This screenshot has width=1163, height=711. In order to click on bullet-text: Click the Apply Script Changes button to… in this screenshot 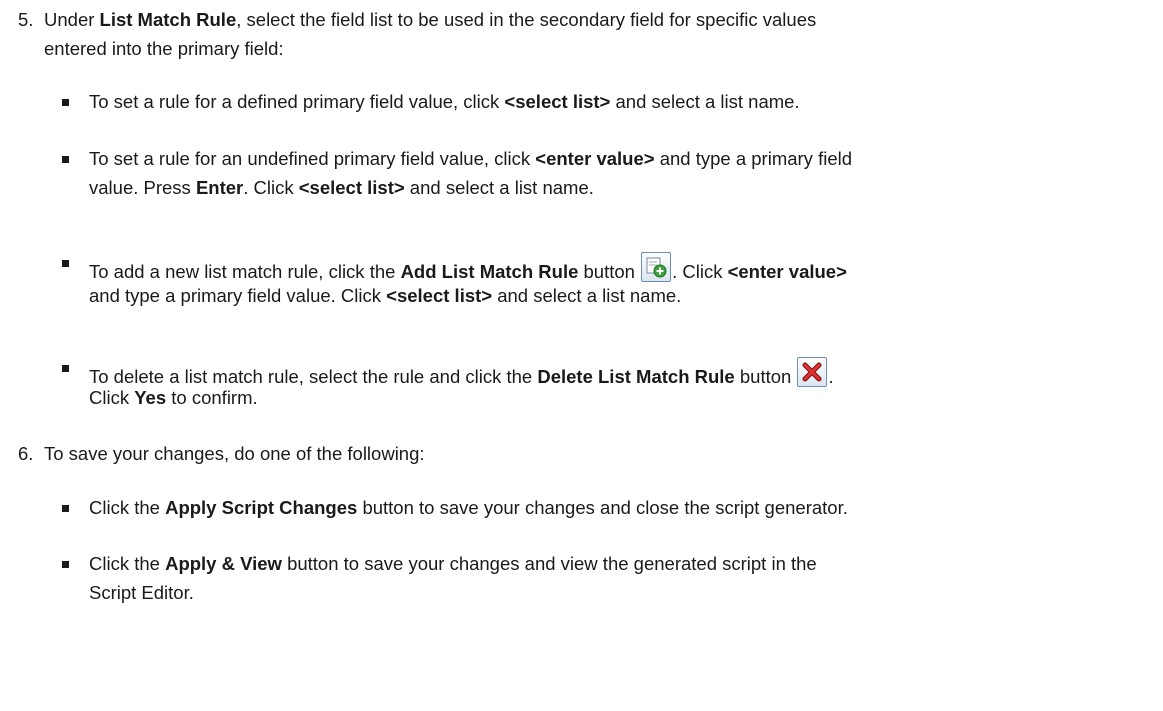, I will do `click(468, 507)`.